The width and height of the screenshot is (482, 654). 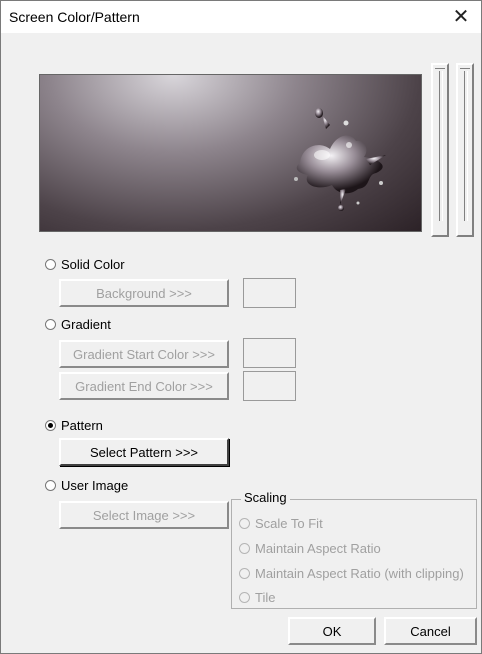 What do you see at coordinates (241, 17) in the screenshot?
I see `title-bar: Screen Color/Pattern ✕` at bounding box center [241, 17].